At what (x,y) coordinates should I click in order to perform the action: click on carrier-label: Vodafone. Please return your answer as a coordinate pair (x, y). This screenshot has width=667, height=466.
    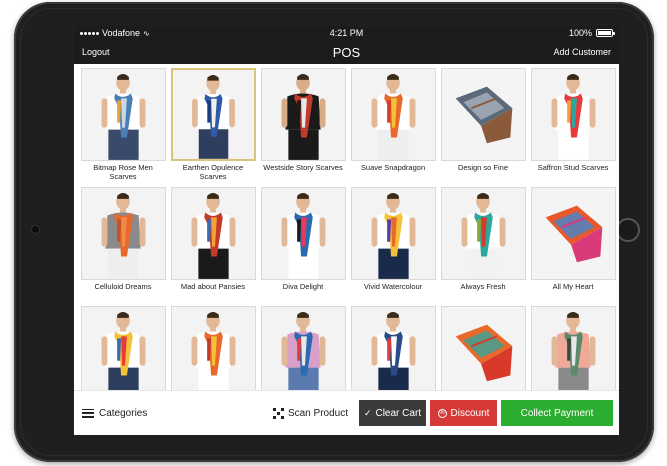
    Looking at the image, I should click on (121, 33).